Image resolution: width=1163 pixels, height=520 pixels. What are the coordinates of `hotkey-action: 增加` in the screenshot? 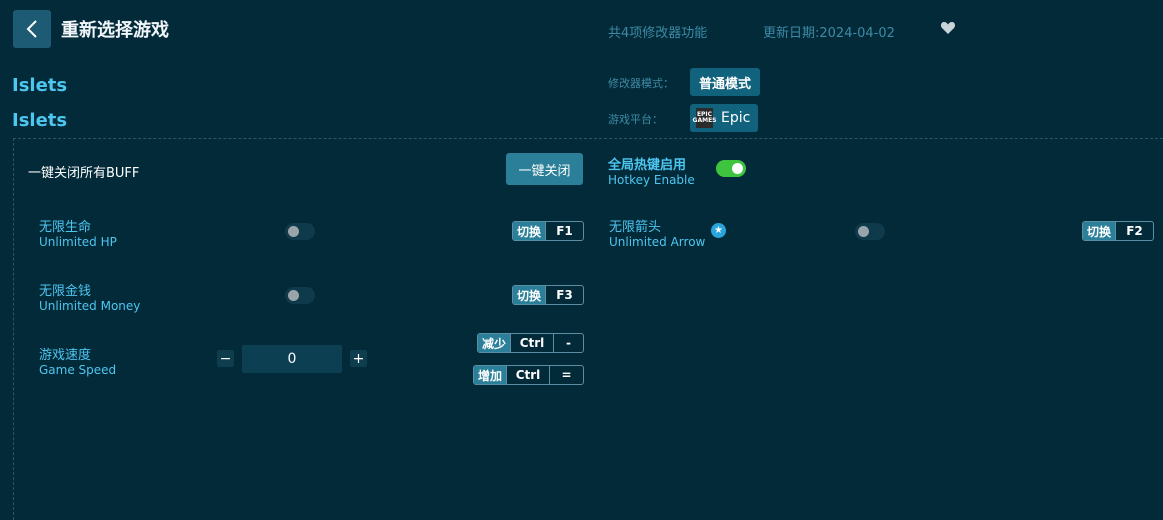 It's located at (490, 375).